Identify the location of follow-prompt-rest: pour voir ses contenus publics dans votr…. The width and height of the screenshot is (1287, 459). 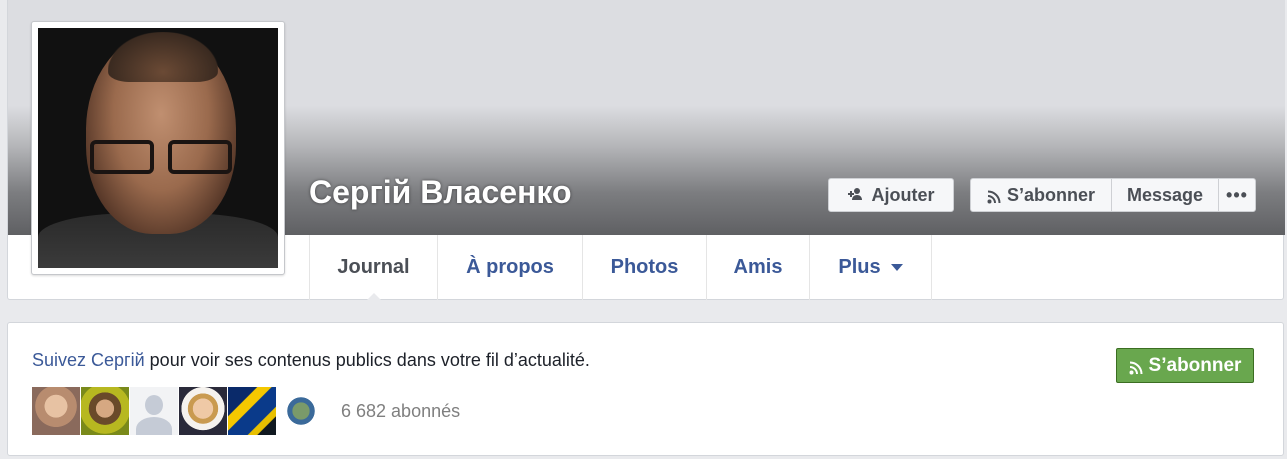
(367, 360).